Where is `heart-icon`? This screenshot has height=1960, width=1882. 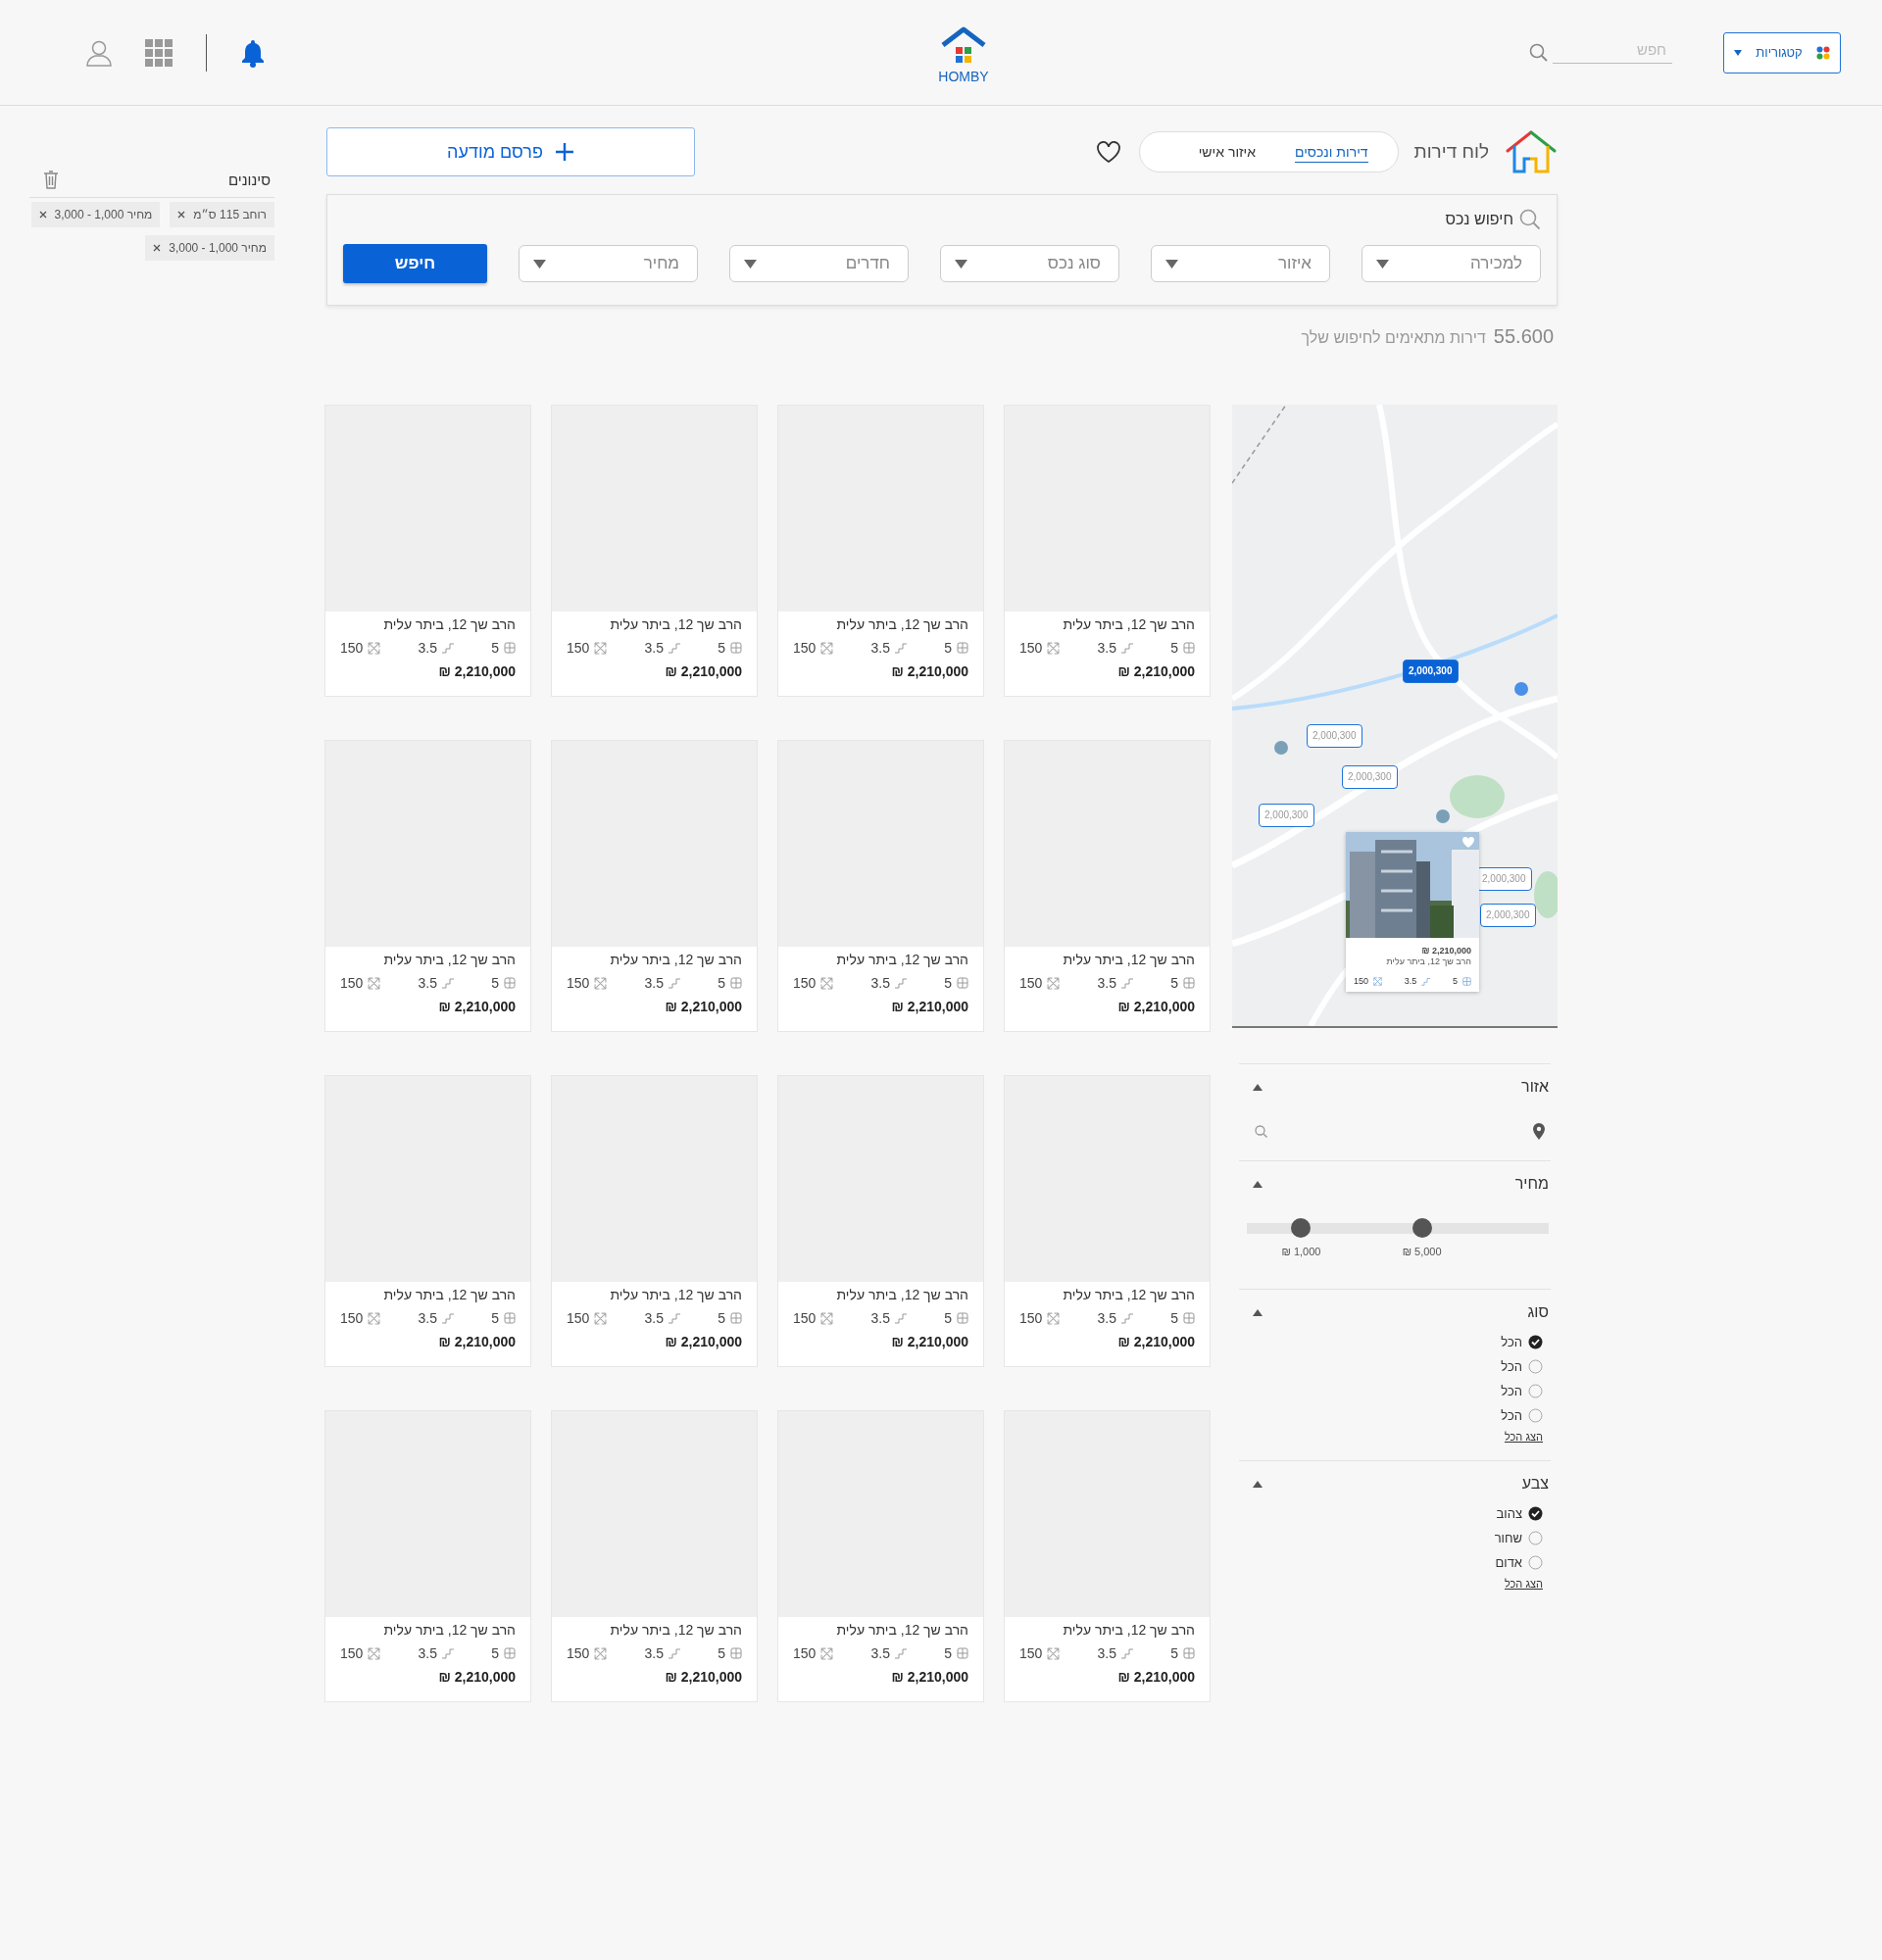 heart-icon is located at coordinates (1108, 152).